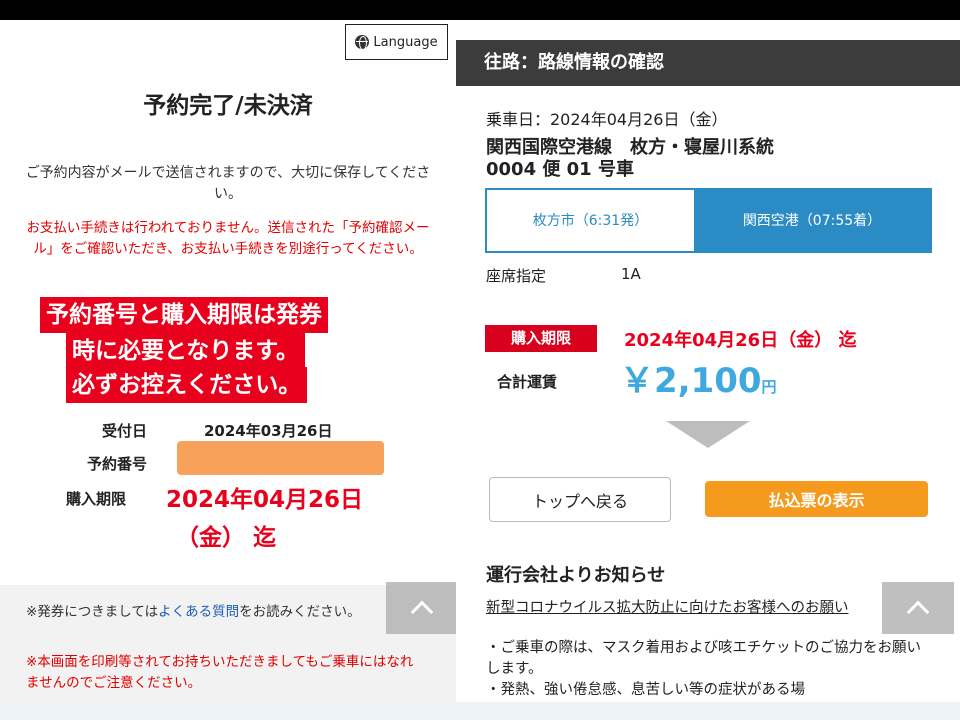 The image size is (960, 720). What do you see at coordinates (265, 500) in the screenshot?
I see `purchase-deadline-date: 2024年04月26日` at bounding box center [265, 500].